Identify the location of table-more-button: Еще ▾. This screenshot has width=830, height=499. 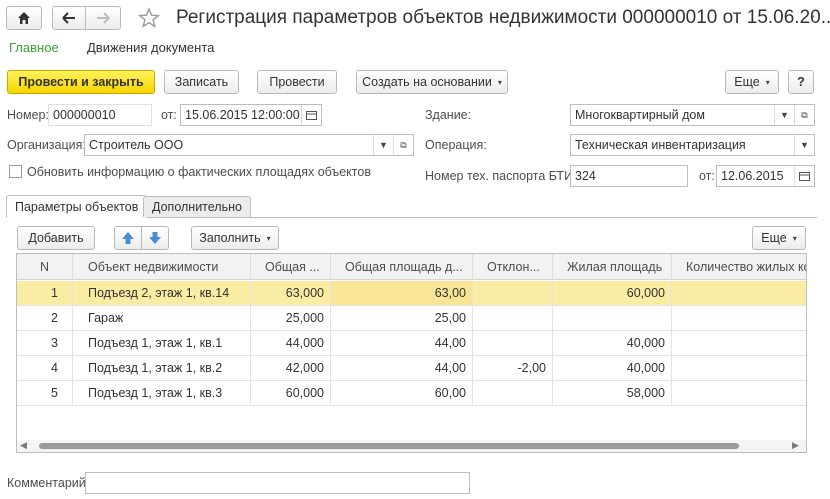
(779, 238).